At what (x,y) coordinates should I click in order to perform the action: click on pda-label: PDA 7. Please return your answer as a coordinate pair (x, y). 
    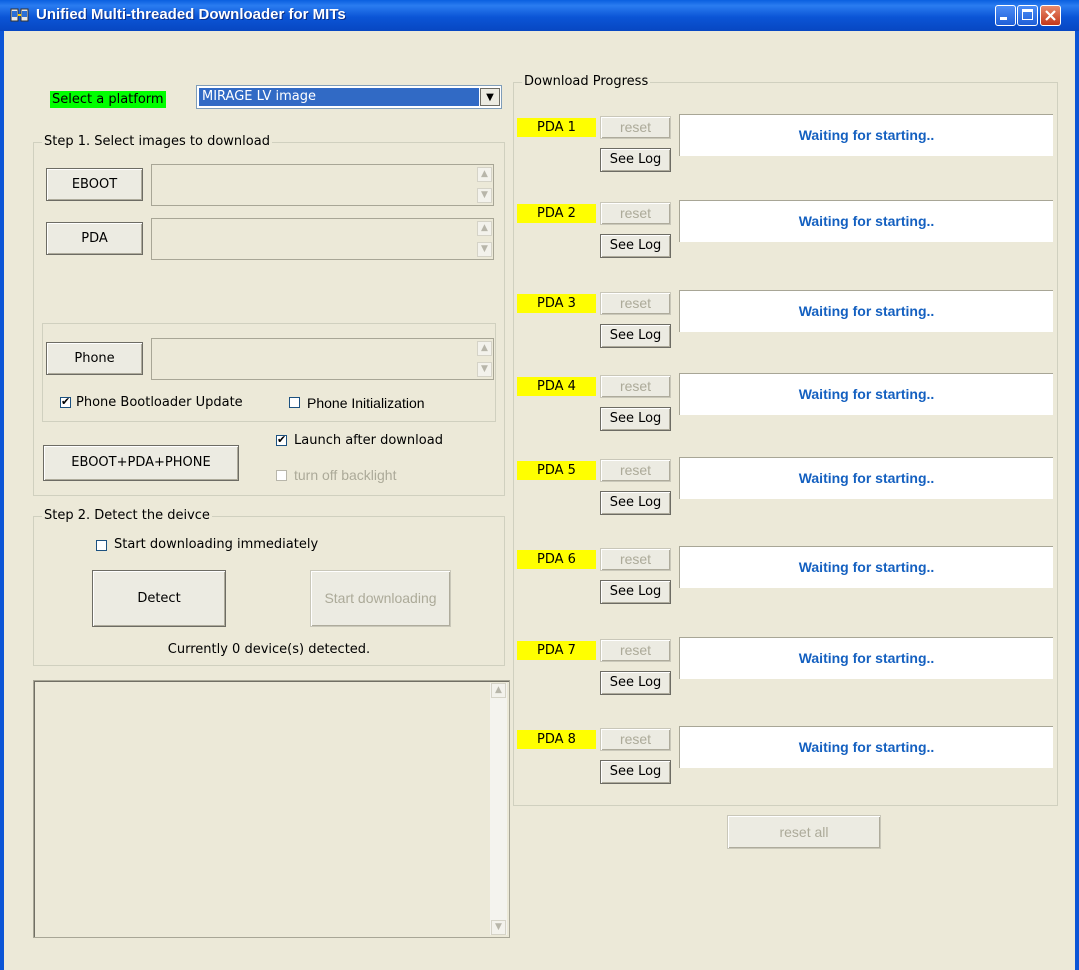
    Looking at the image, I should click on (556, 650).